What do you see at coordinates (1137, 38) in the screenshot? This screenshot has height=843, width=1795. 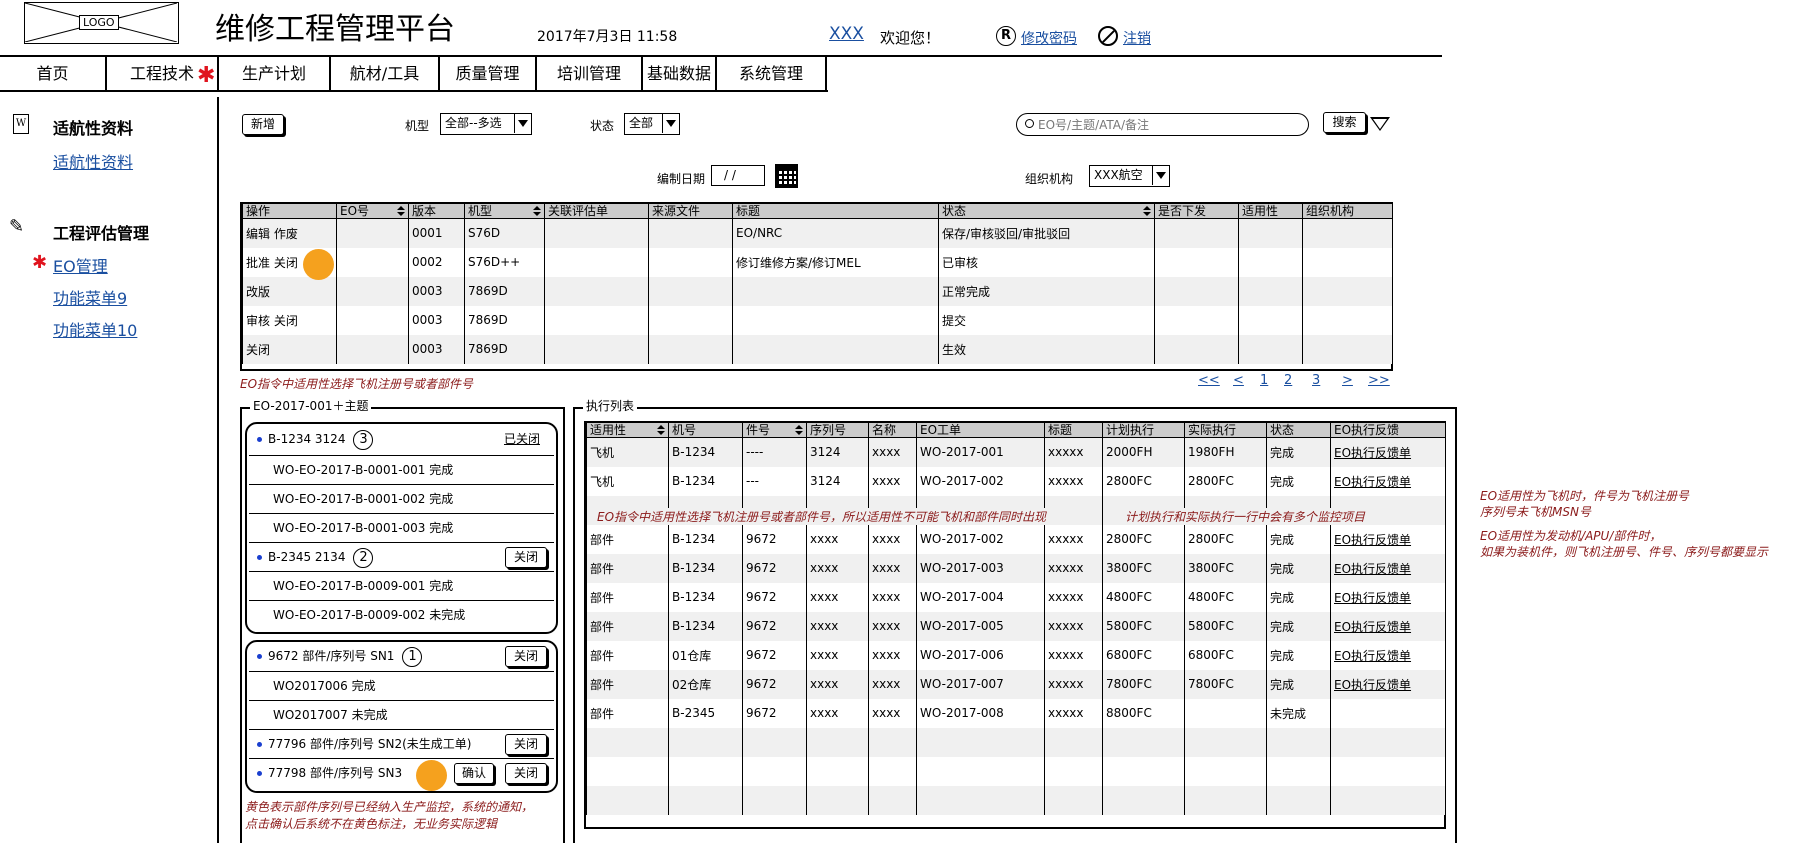 I see `logout-link: 注销` at bounding box center [1137, 38].